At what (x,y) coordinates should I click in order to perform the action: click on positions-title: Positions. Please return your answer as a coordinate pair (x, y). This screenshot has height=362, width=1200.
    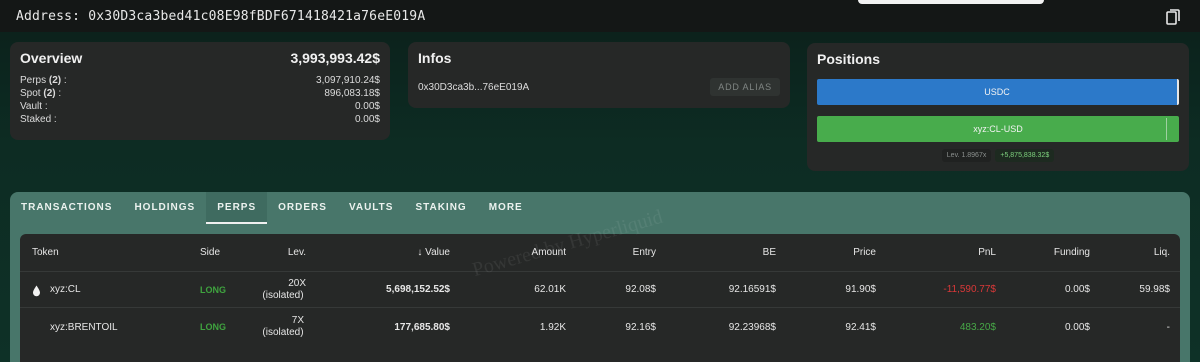
    Looking at the image, I should click on (849, 59).